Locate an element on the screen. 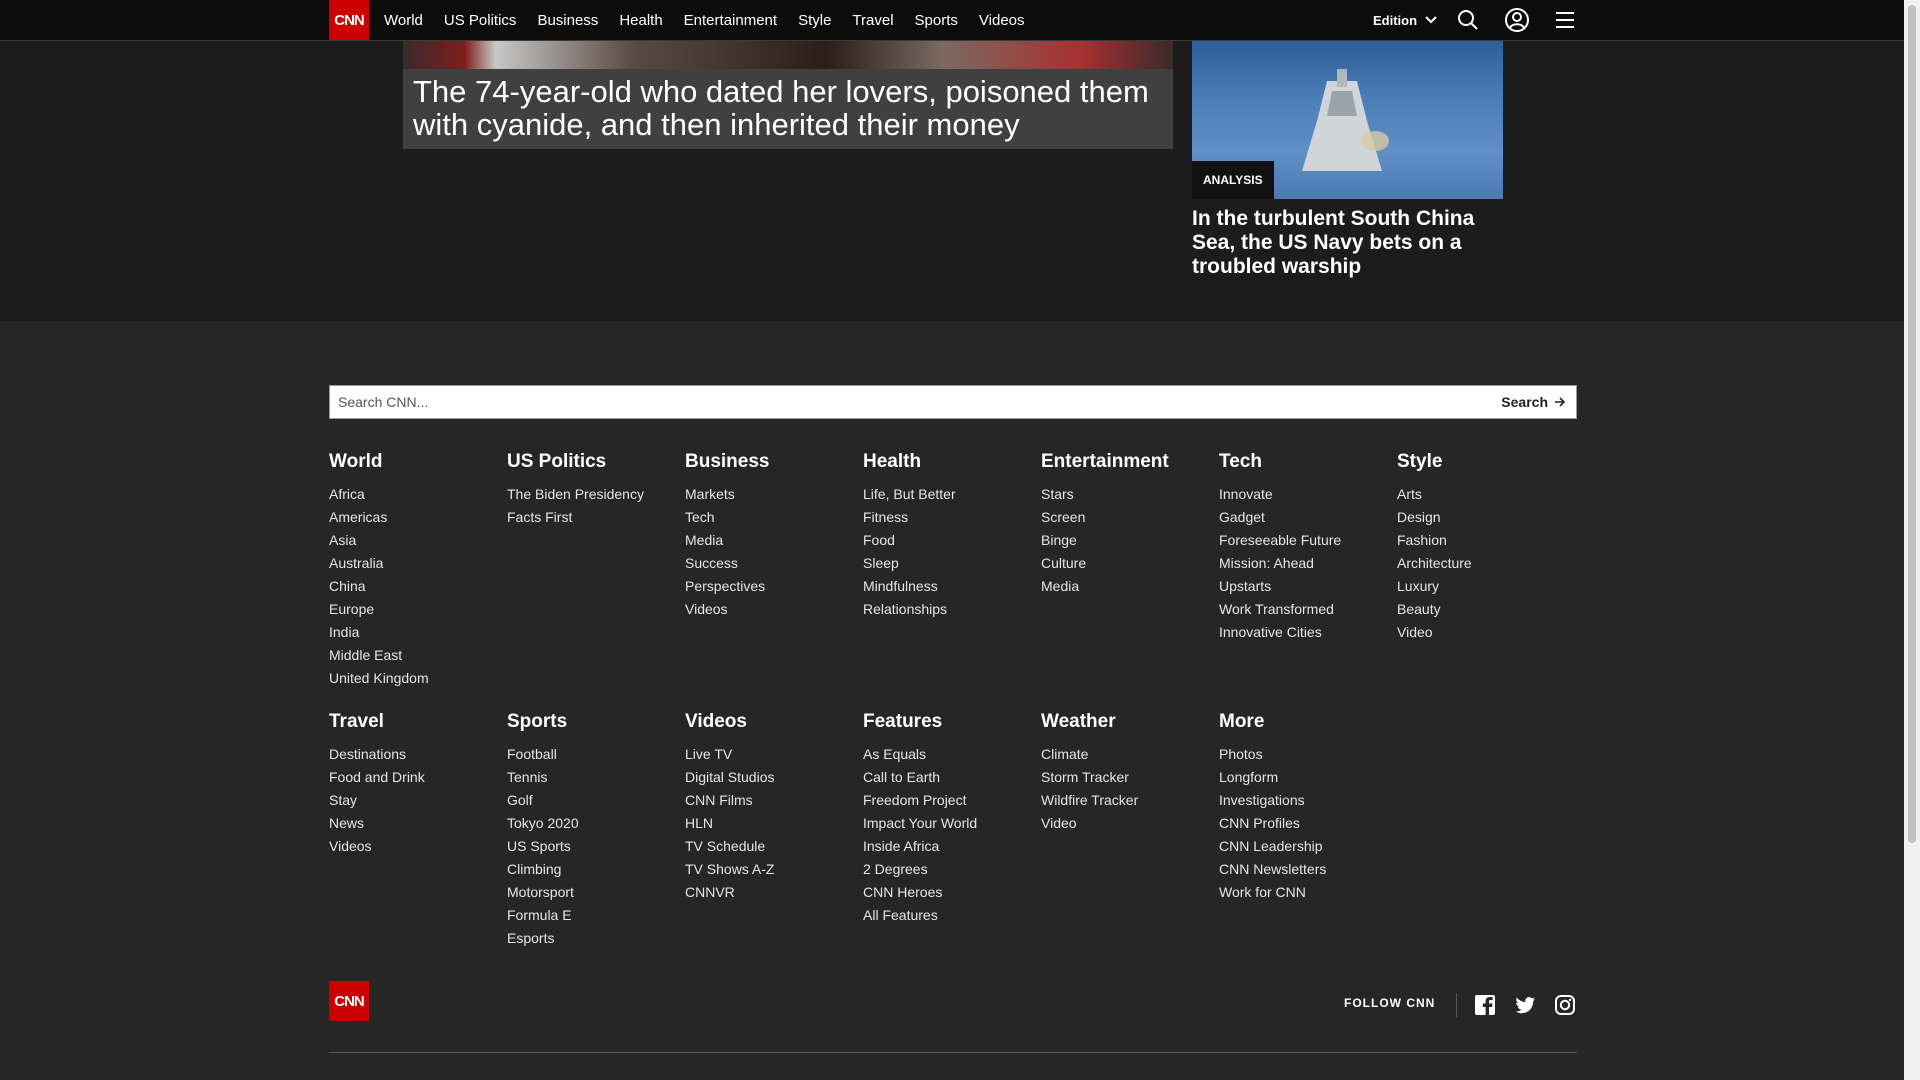 The height and width of the screenshot is (1080, 1920). main-story-image is located at coordinates (788, 55).